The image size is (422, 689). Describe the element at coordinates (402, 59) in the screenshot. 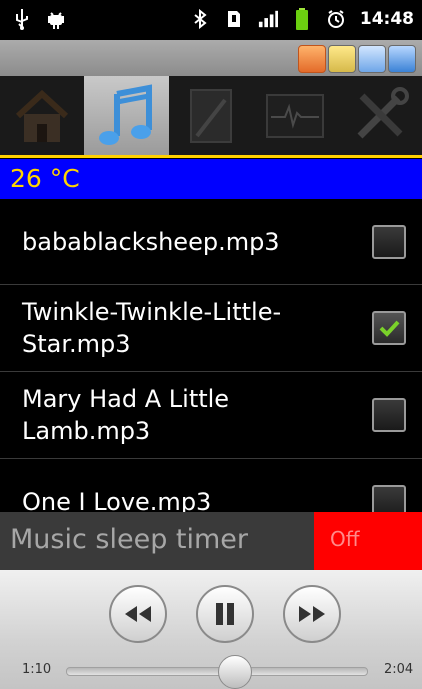

I see `signal-badge-icon` at that location.